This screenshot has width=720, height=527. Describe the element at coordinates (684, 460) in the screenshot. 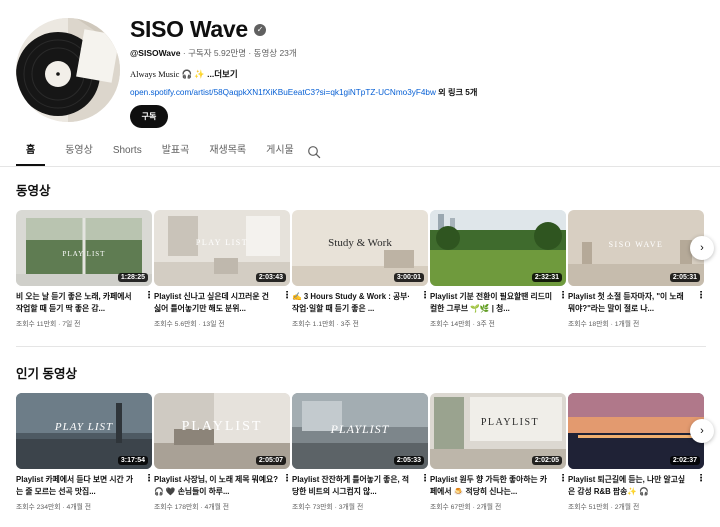

I see `video-duration: 2:02:37` at that location.